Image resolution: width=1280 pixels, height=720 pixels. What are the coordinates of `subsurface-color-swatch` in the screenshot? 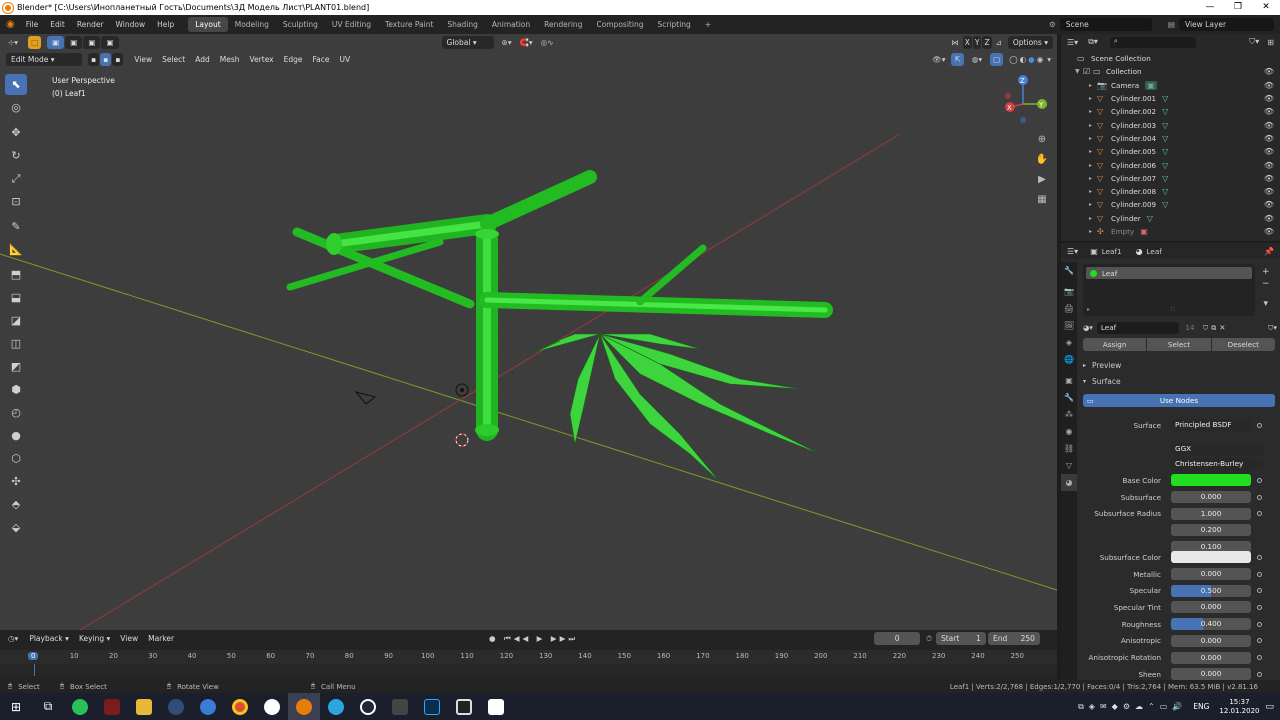 It's located at (1211, 557).